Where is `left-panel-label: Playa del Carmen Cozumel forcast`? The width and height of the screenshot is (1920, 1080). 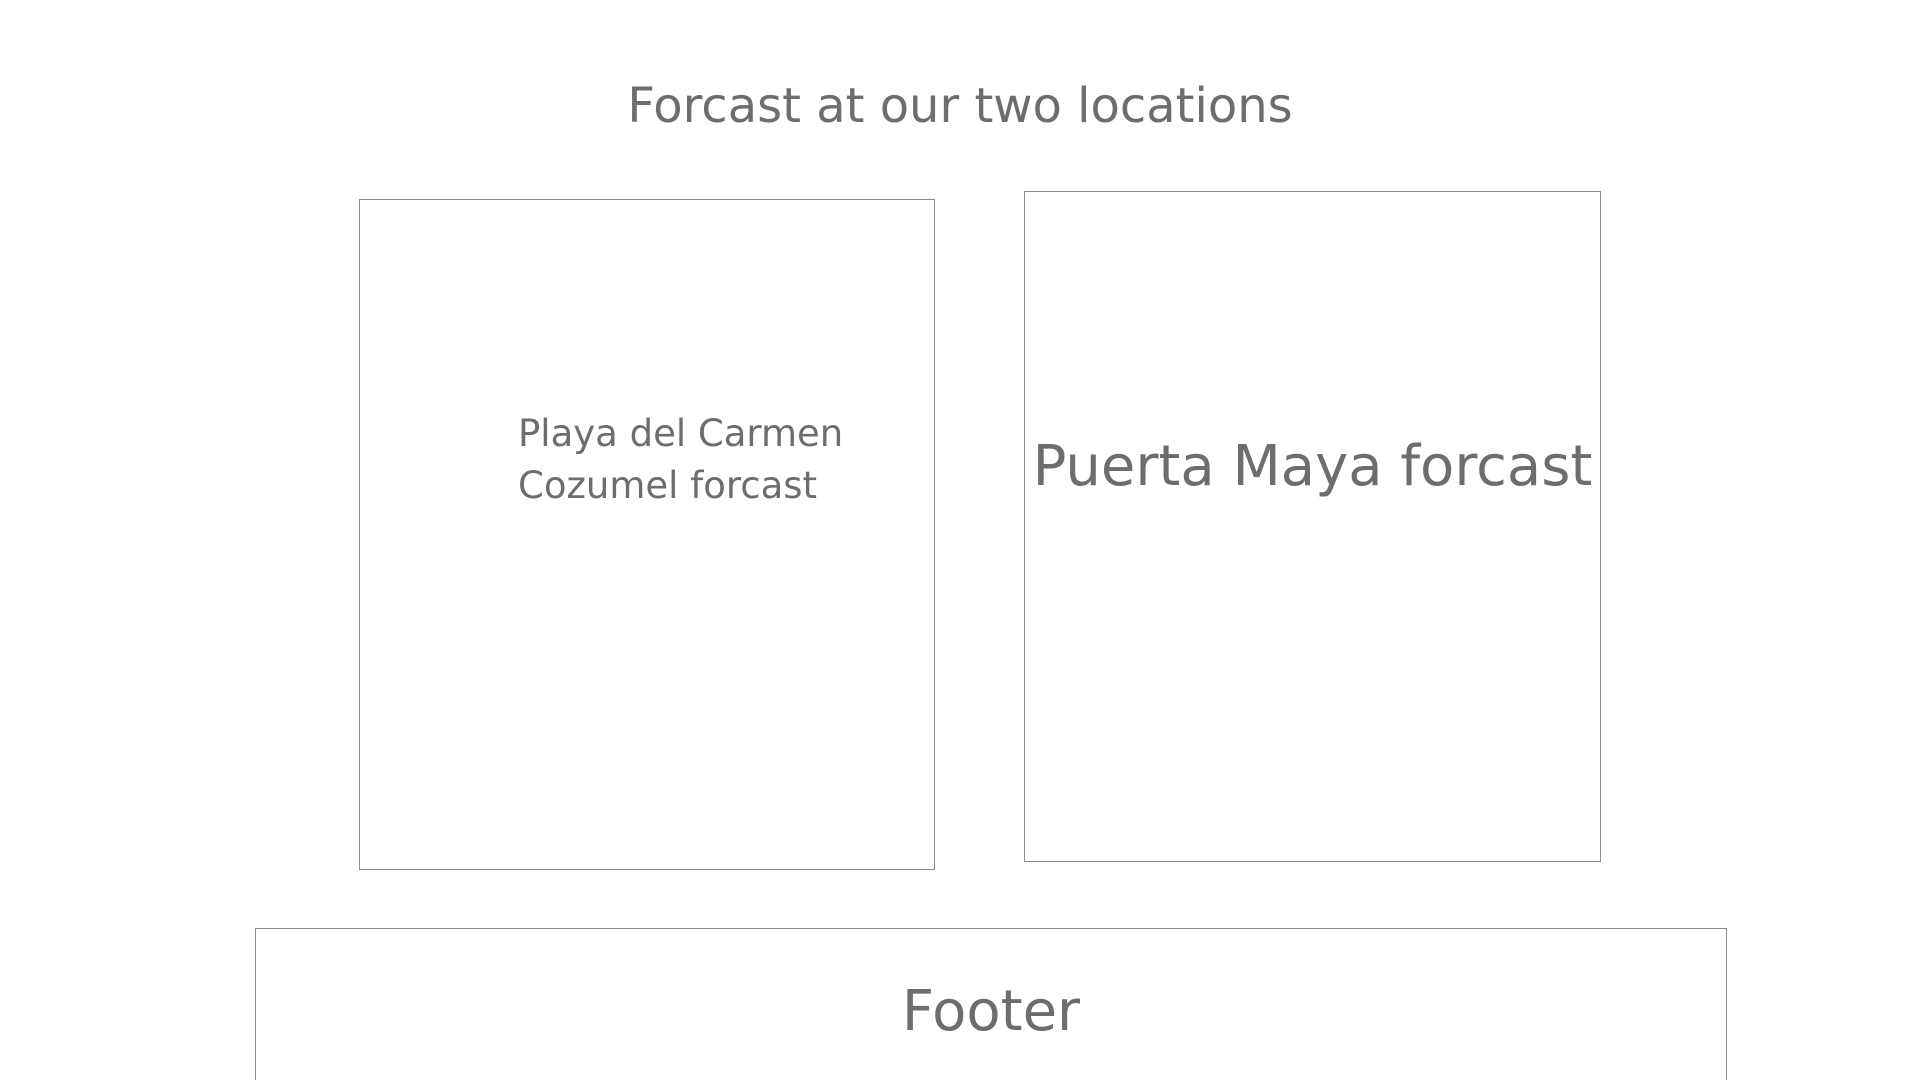 left-panel-label: Playa del Carmen Cozumel forcast is located at coordinates (680, 460).